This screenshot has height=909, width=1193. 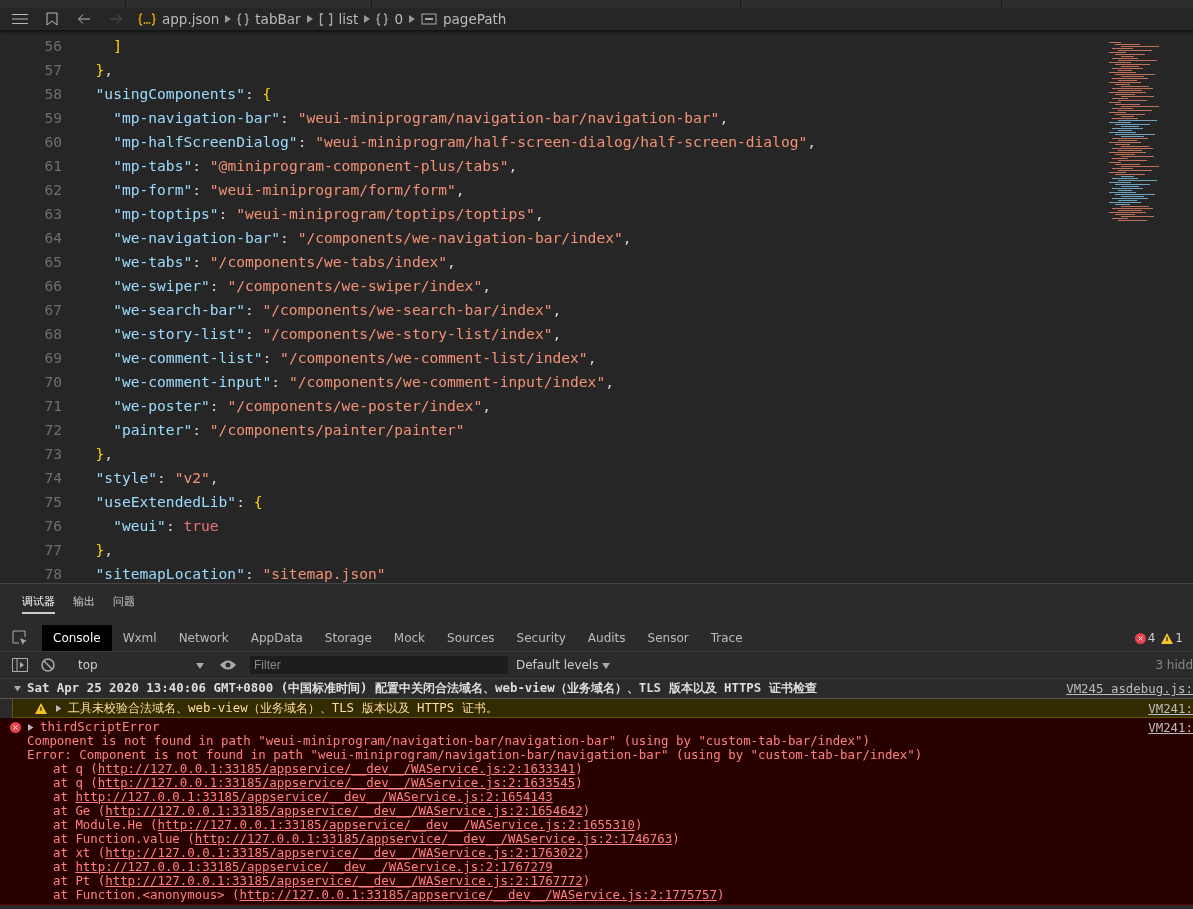 I want to click on line-number: 60, so click(x=52, y=142).